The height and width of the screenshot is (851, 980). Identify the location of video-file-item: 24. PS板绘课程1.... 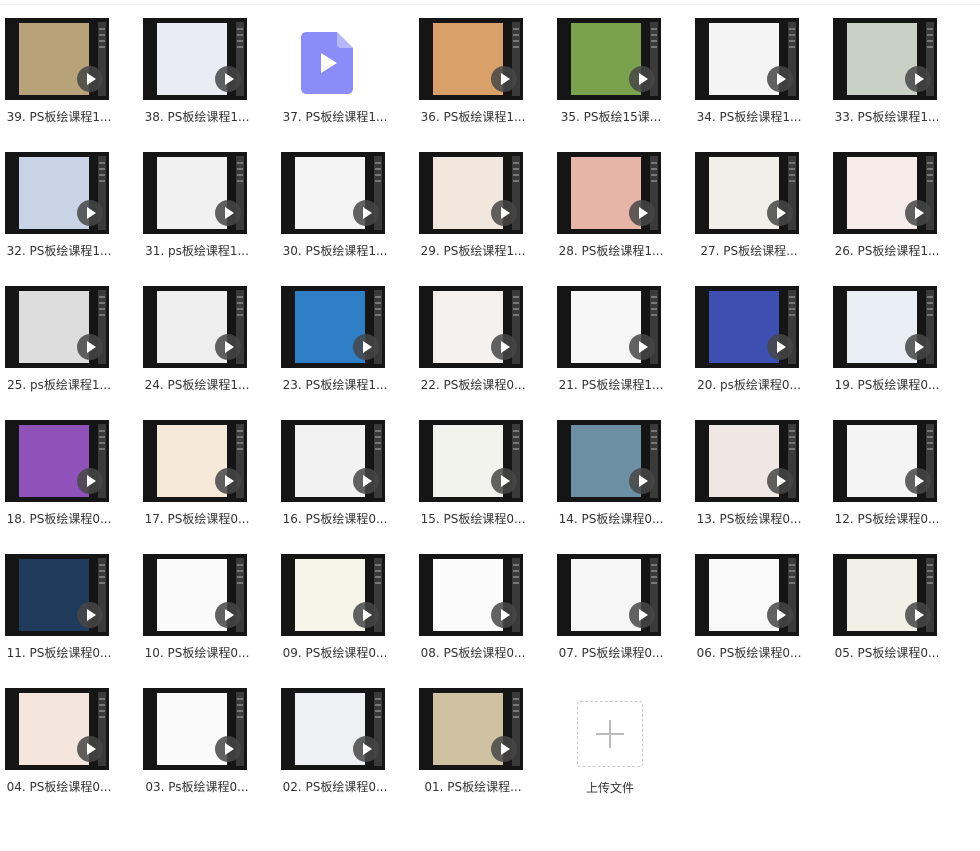
(207, 330).